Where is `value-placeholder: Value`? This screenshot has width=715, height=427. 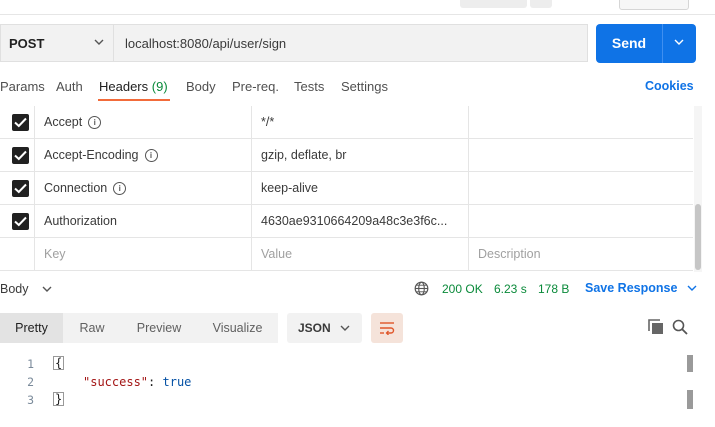 value-placeholder: Value is located at coordinates (276, 254).